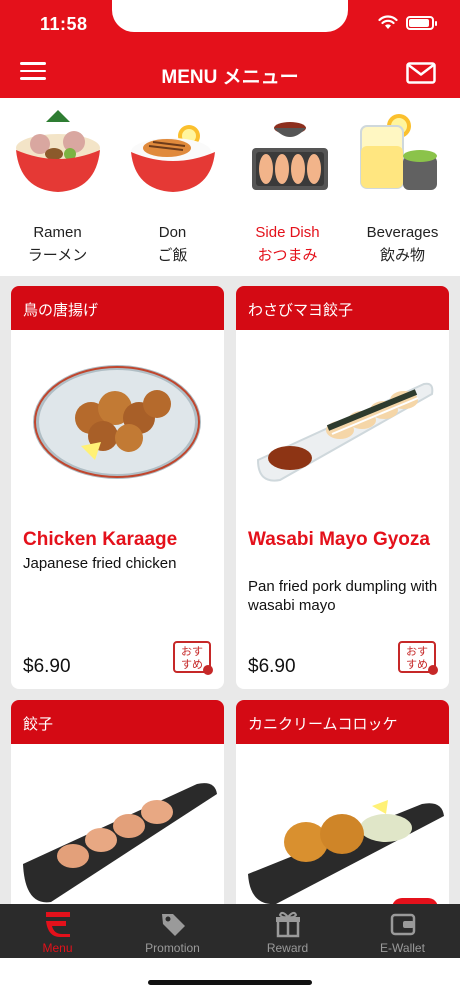 The height and width of the screenshot is (996, 460). I want to click on ramen-bowl-icon, so click(58, 151).